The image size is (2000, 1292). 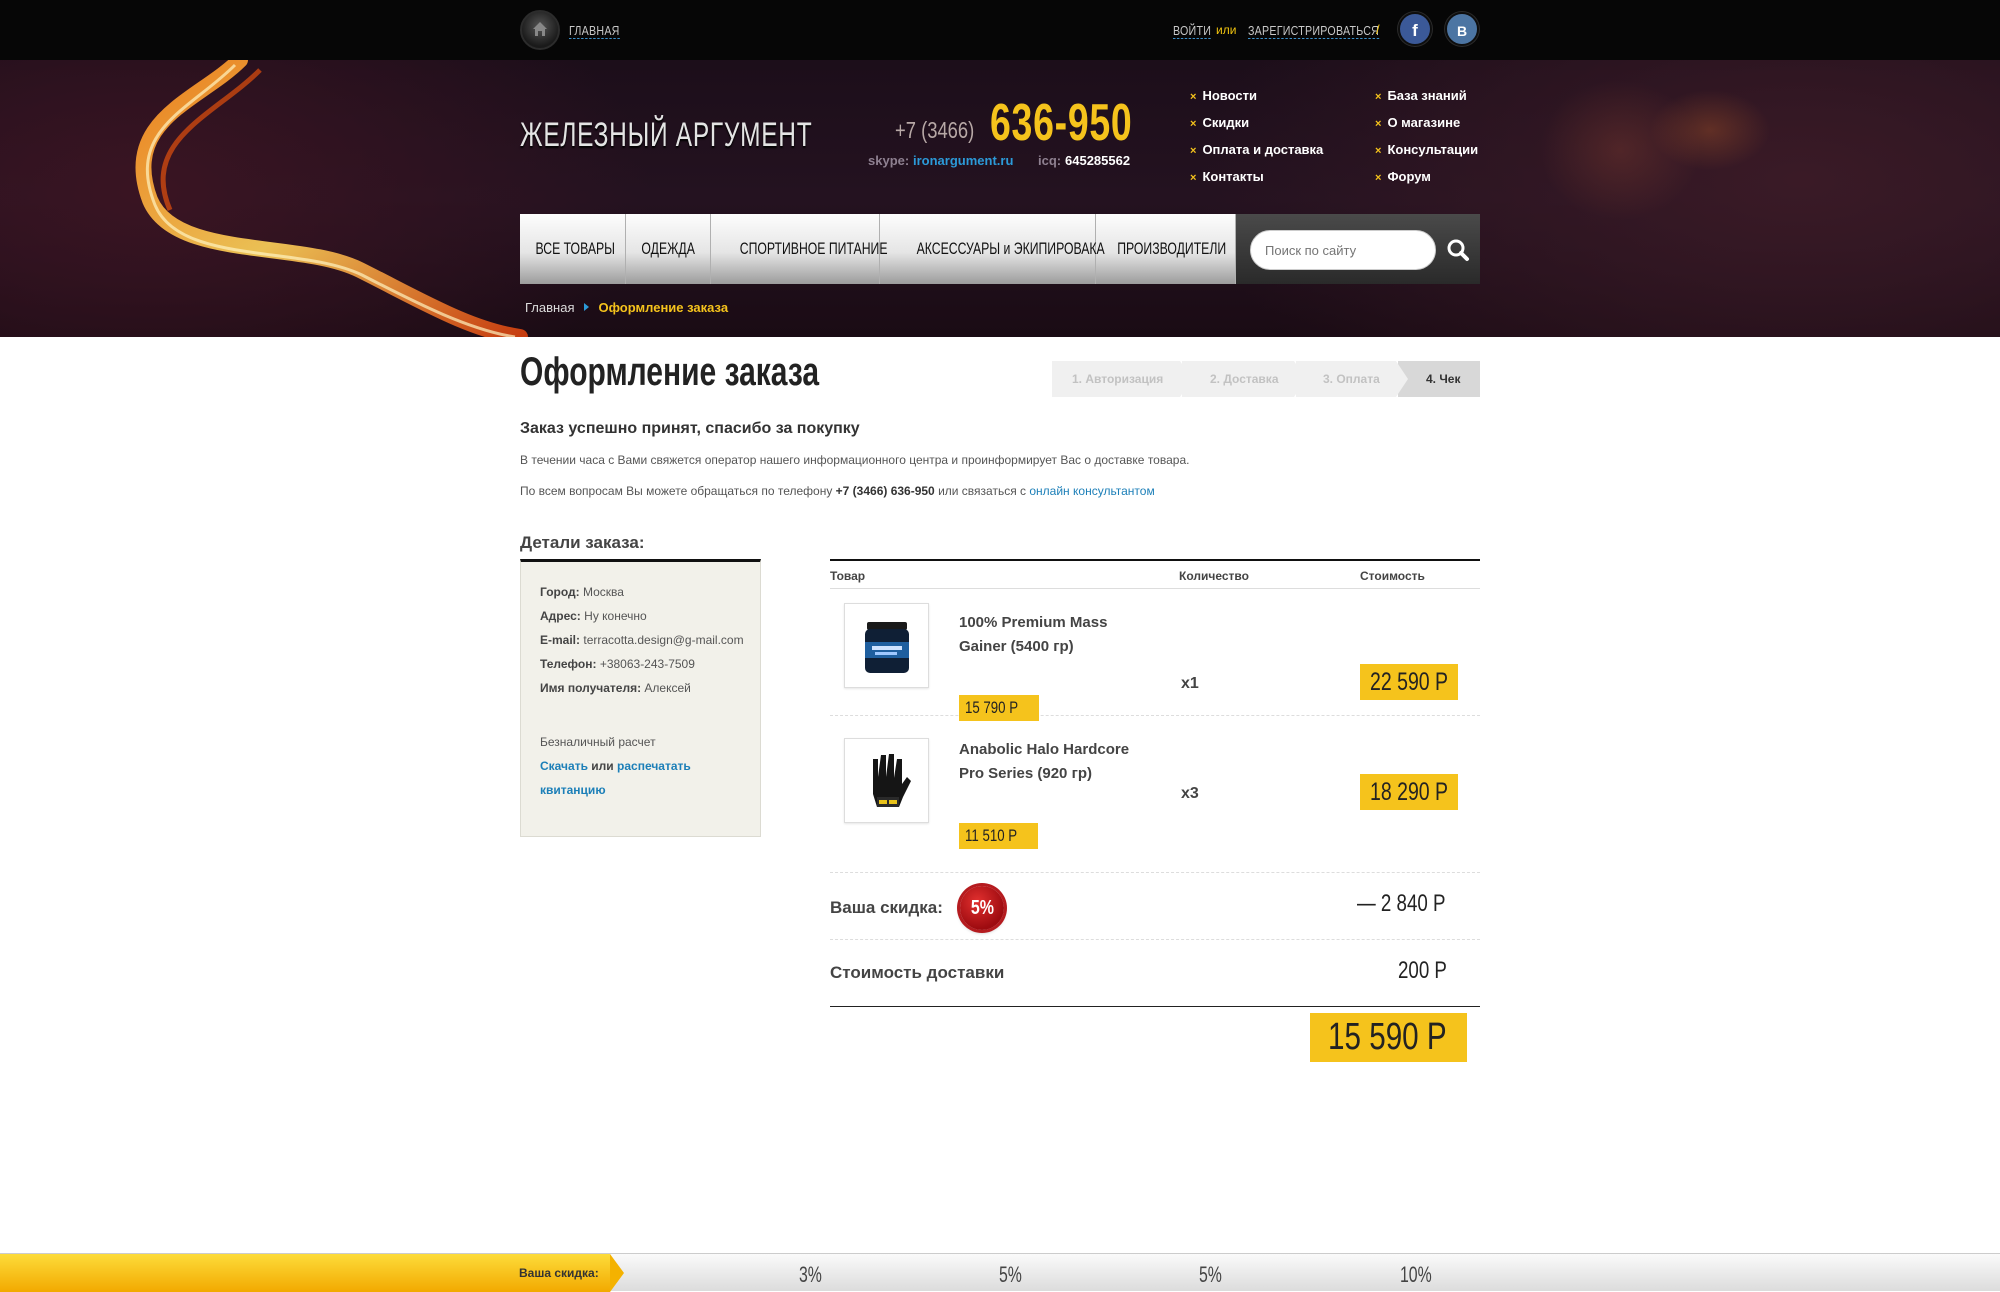 What do you see at coordinates (690, 428) in the screenshot?
I see `success-message: Заказ успешно принят, спасибо за покупку` at bounding box center [690, 428].